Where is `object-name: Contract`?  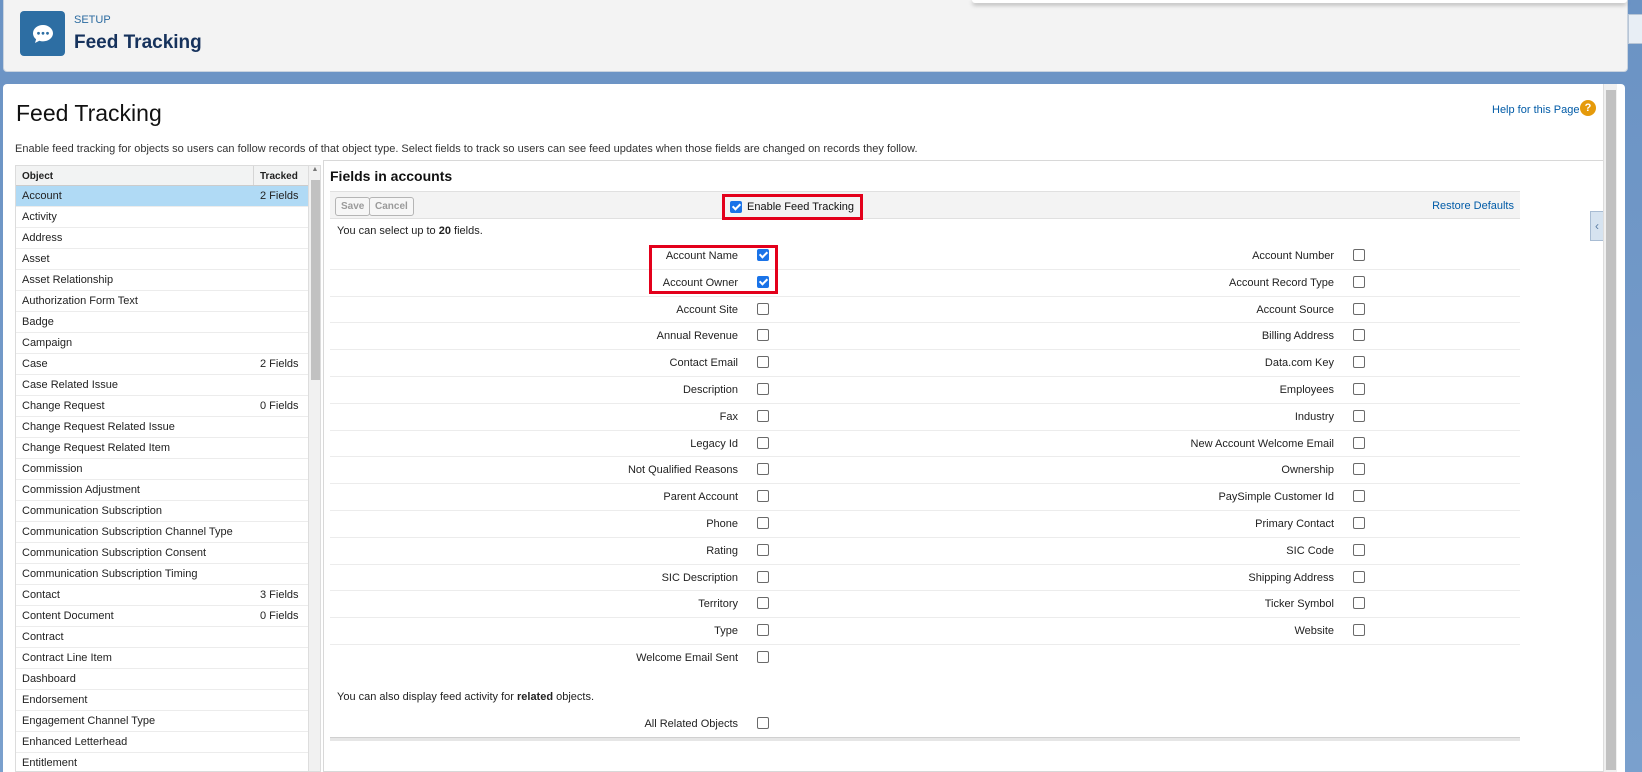 object-name: Contract is located at coordinates (43, 637).